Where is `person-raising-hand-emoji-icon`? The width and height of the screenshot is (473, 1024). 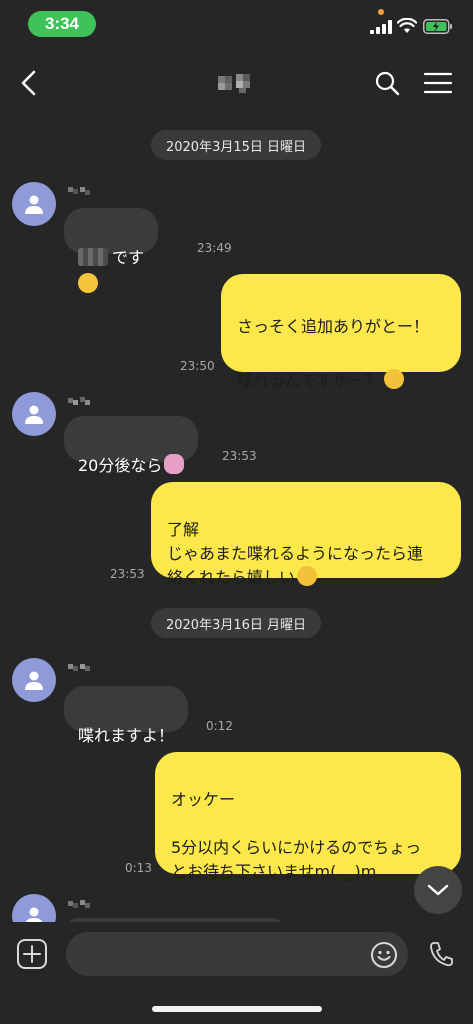
person-raising-hand-emoji-icon is located at coordinates (174, 464).